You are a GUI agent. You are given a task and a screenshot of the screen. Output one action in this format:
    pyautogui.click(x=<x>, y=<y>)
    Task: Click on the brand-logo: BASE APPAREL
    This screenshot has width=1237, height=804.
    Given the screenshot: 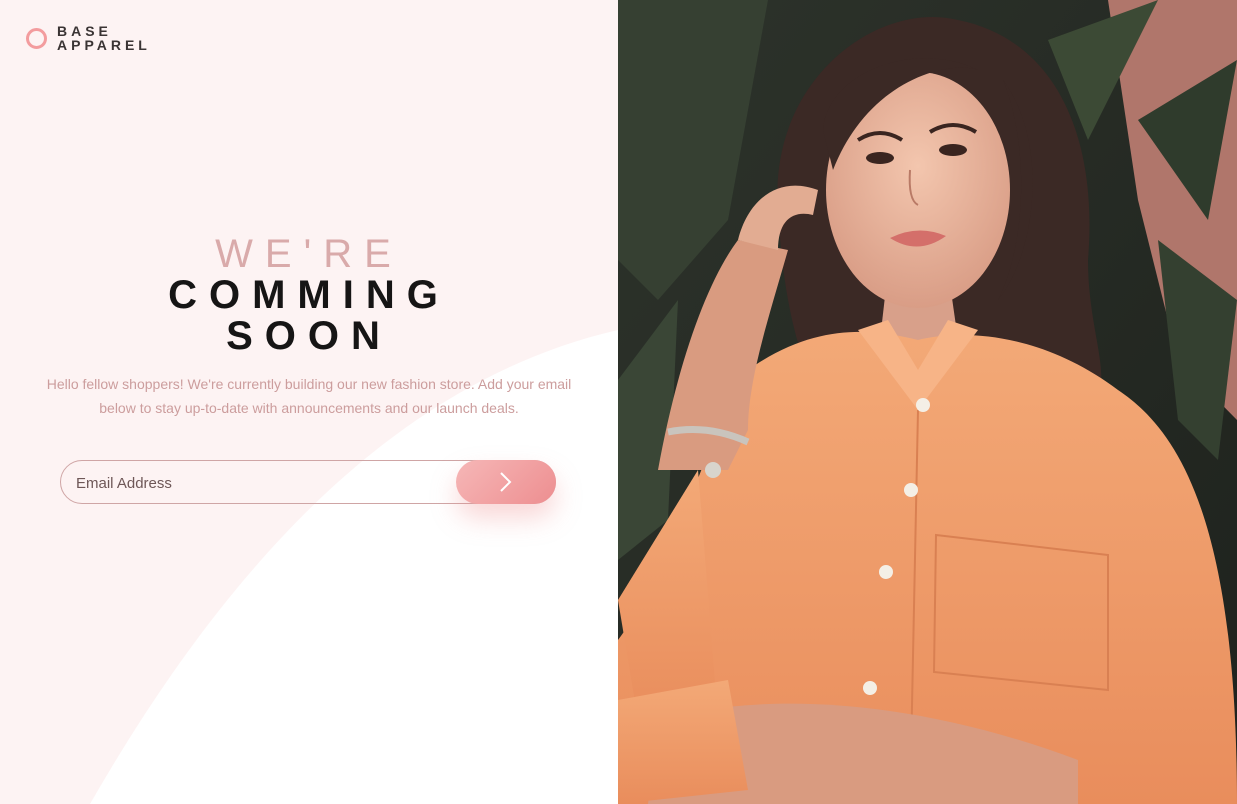 What is the action you would take?
    pyautogui.click(x=88, y=38)
    